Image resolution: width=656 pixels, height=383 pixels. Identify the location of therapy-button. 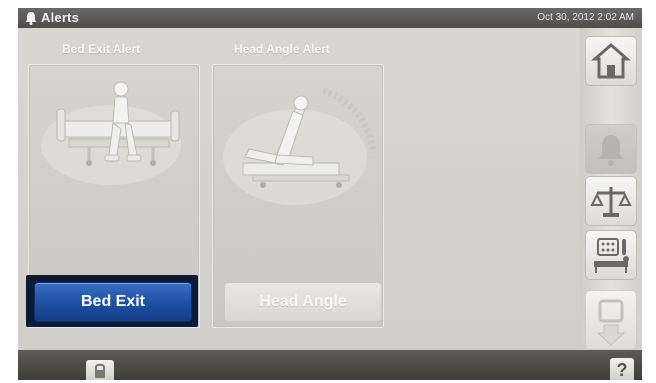
(611, 255).